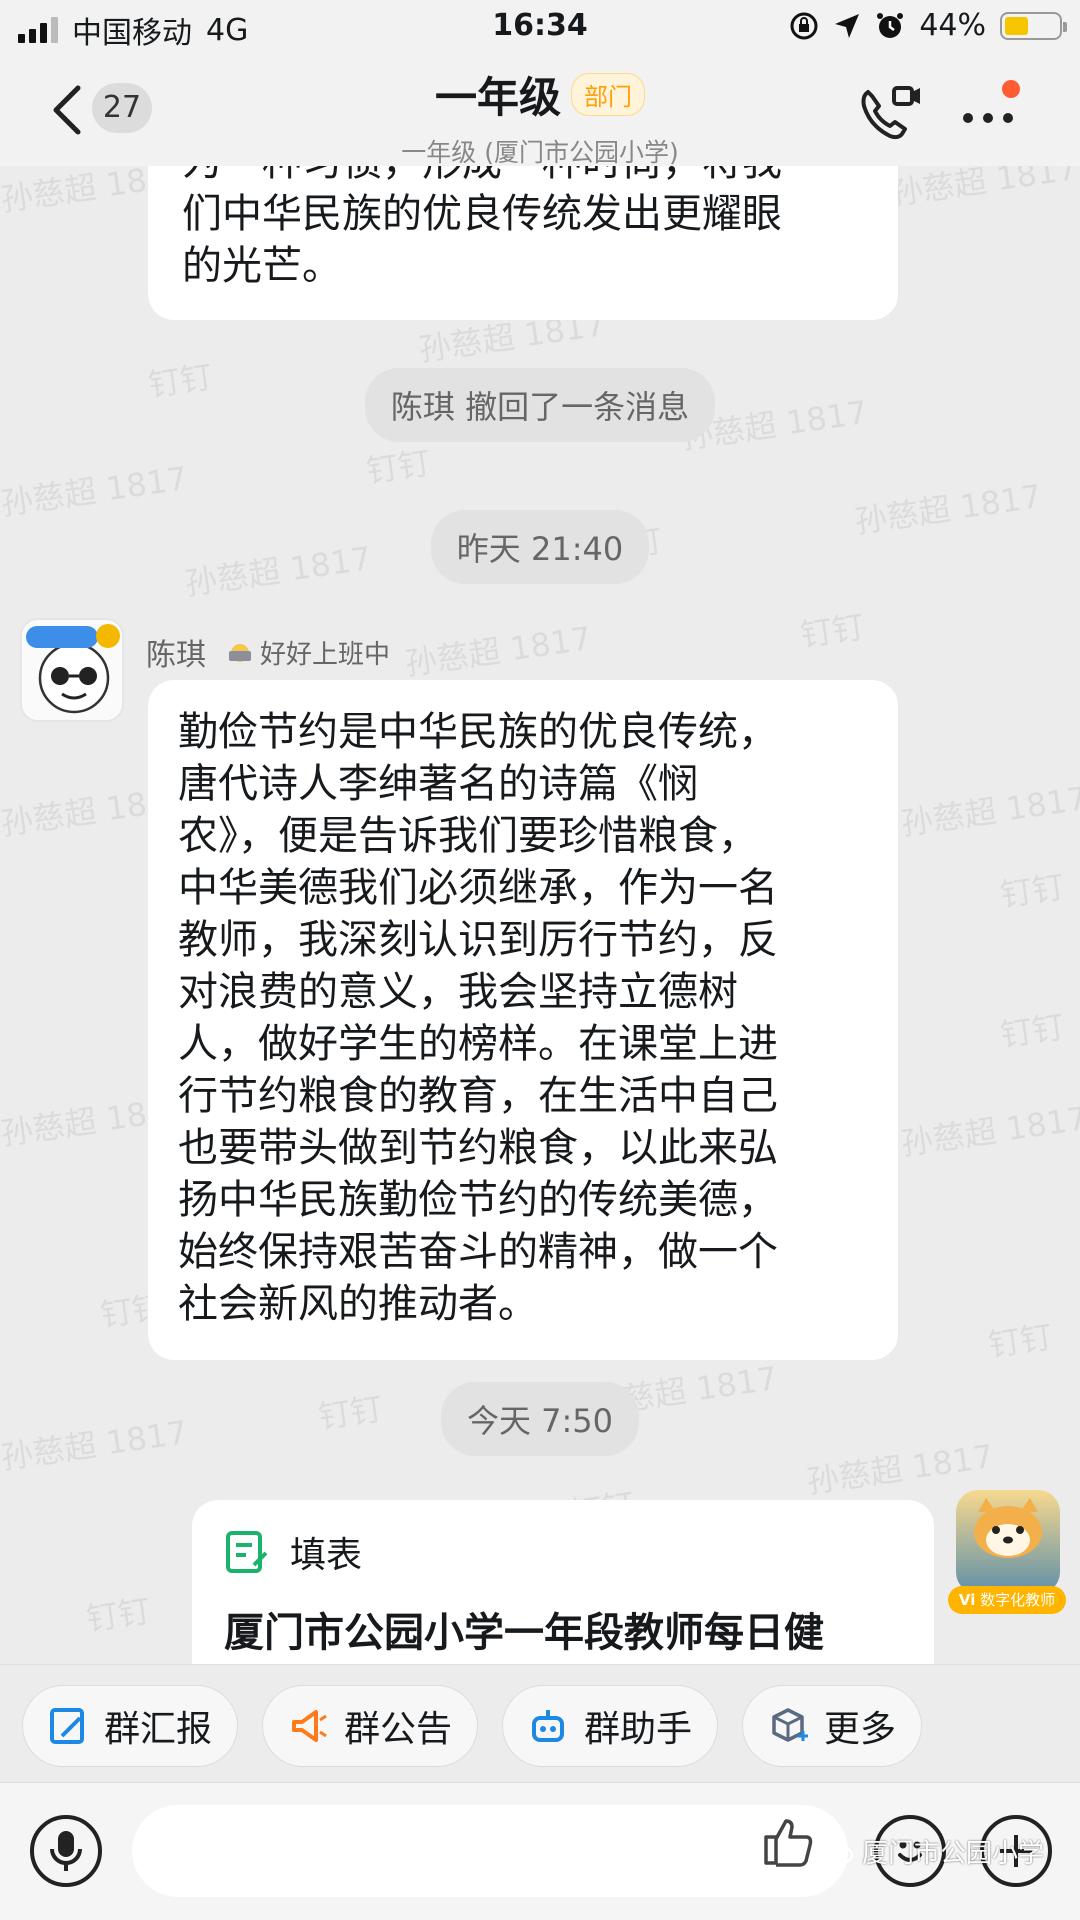 The height and width of the screenshot is (1920, 1080). What do you see at coordinates (1011, 89) in the screenshot?
I see `notification-dot` at bounding box center [1011, 89].